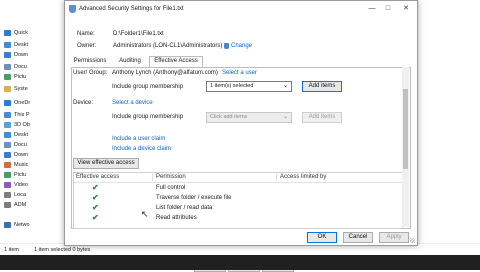  Describe the element at coordinates (16, 185) in the screenshot. I see `sidebar-item: Video` at that location.